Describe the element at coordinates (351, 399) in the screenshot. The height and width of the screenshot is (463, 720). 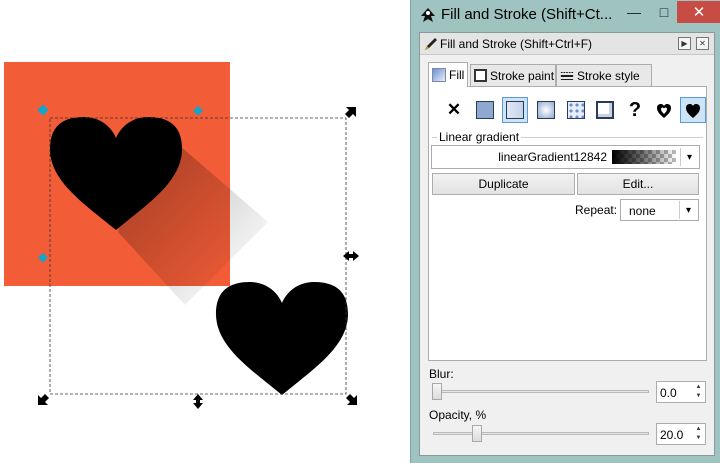
I see `scale-handle-bottom-right` at that location.